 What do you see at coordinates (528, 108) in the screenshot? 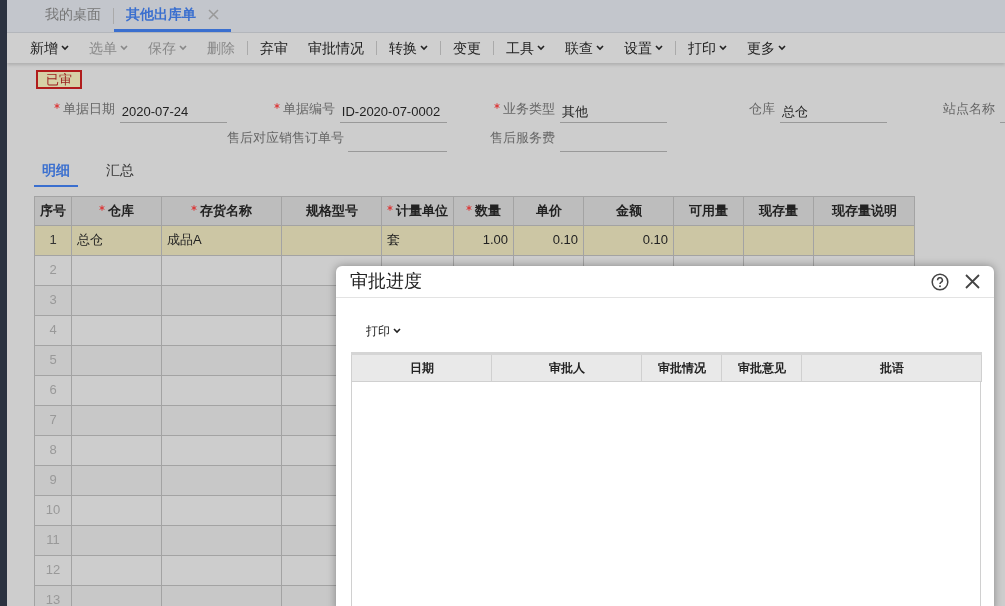
I see `field-label: 业务类型` at bounding box center [528, 108].